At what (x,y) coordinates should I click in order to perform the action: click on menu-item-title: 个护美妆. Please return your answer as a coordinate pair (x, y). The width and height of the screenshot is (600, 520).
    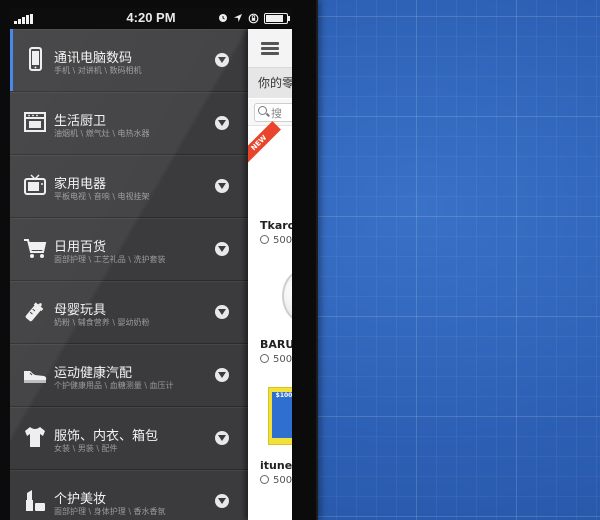
    Looking at the image, I should click on (80, 499).